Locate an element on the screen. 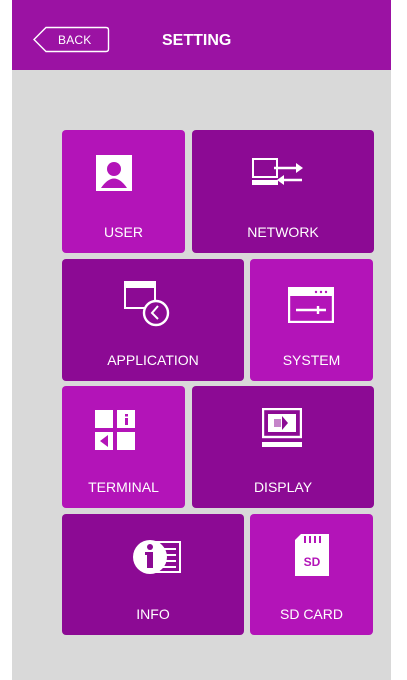  system-icon is located at coordinates (311, 305).